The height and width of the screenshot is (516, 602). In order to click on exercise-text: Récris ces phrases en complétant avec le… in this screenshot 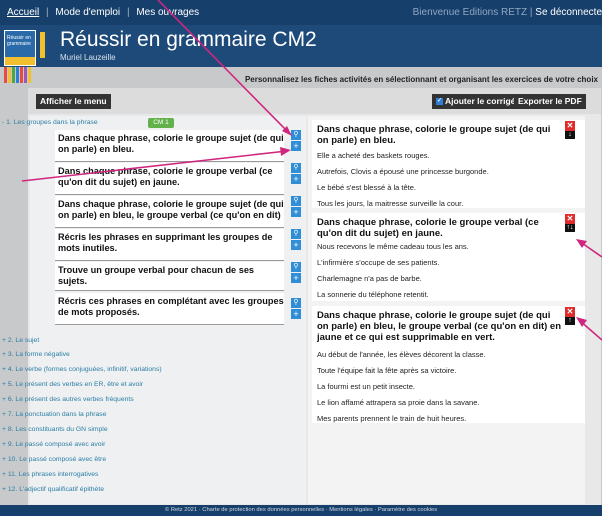, I will do `click(171, 306)`.